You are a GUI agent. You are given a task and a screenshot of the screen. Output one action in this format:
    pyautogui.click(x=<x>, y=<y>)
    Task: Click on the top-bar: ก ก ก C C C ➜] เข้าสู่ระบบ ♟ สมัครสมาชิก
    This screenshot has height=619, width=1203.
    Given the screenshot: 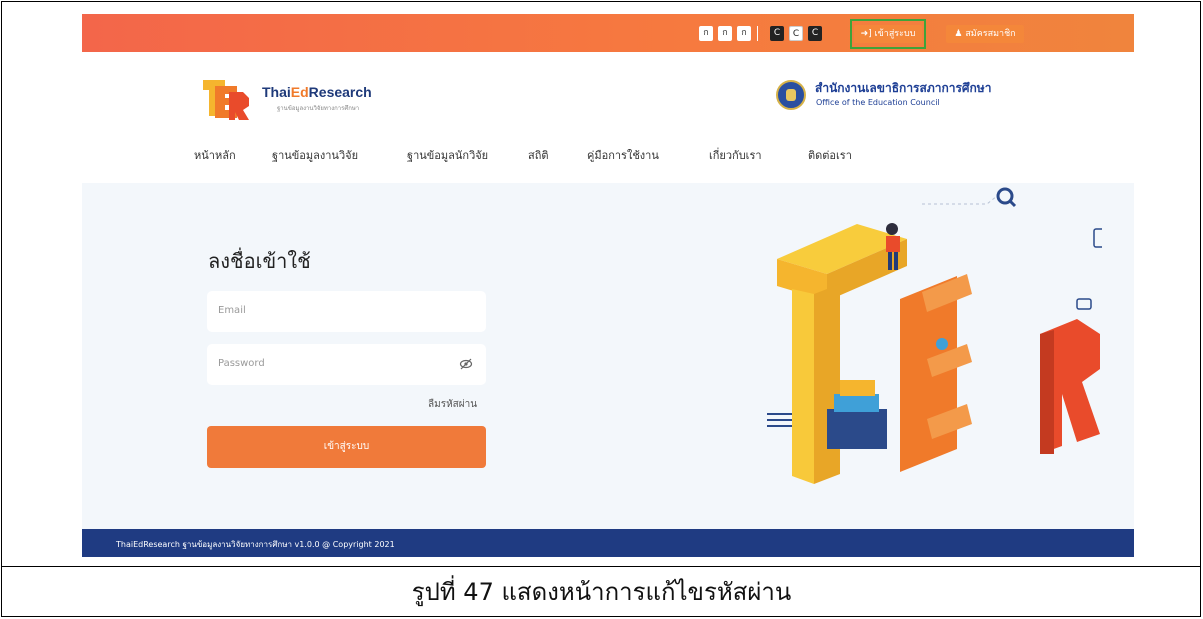 What is the action you would take?
    pyautogui.click(x=608, y=33)
    